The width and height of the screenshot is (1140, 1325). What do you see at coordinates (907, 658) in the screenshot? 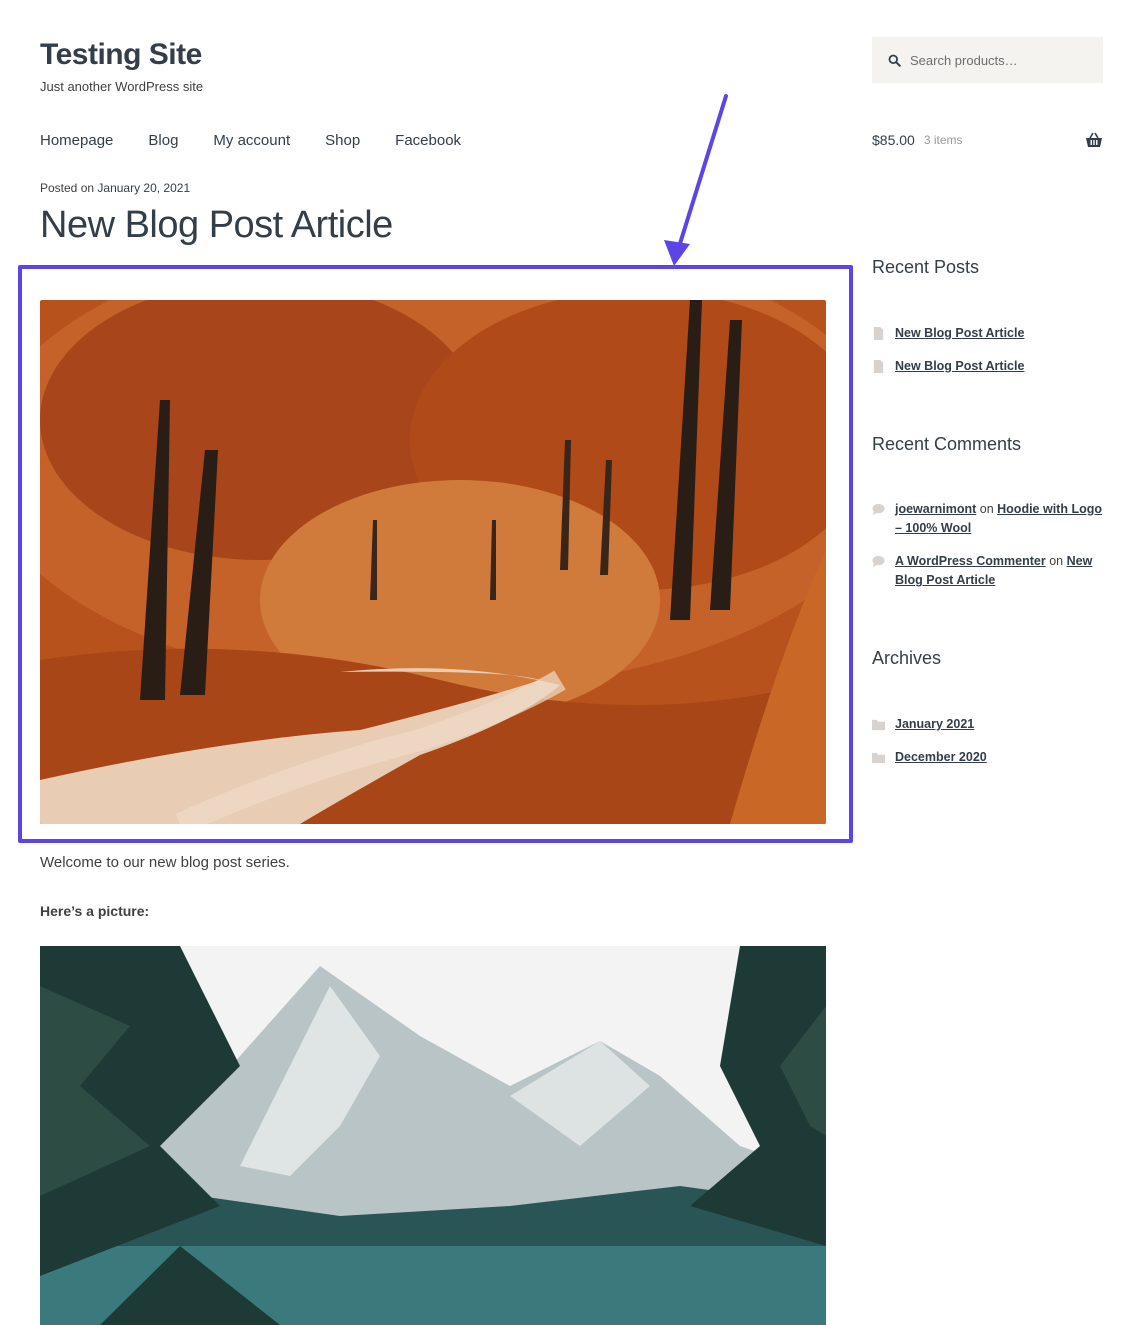
I see `widget-title-archives: Archives` at bounding box center [907, 658].